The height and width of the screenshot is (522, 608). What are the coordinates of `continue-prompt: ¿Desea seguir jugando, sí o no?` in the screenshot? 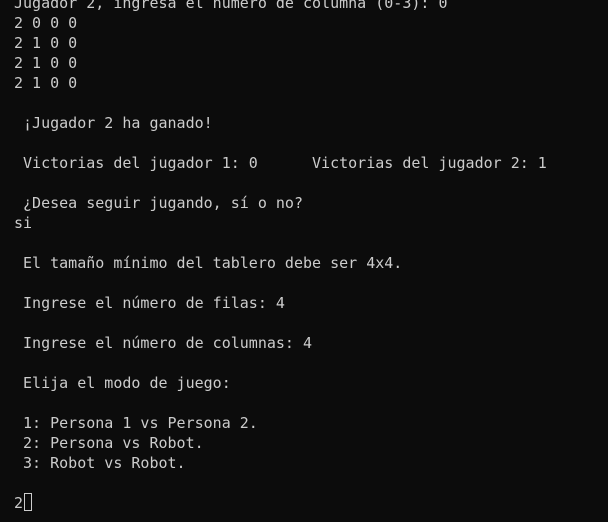 It's located at (158, 203).